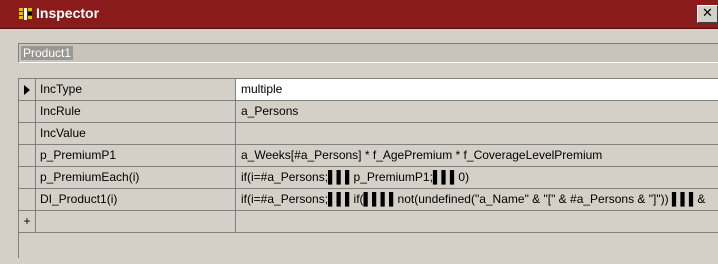 The width and height of the screenshot is (718, 264). What do you see at coordinates (136, 134) in the screenshot?
I see `property-name: IncValue` at bounding box center [136, 134].